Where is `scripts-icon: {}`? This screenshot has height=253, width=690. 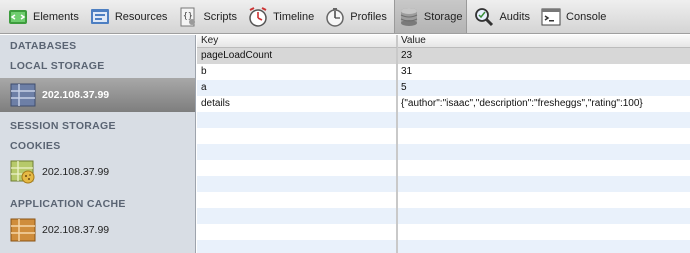
scripts-icon: {} is located at coordinates (188, 17).